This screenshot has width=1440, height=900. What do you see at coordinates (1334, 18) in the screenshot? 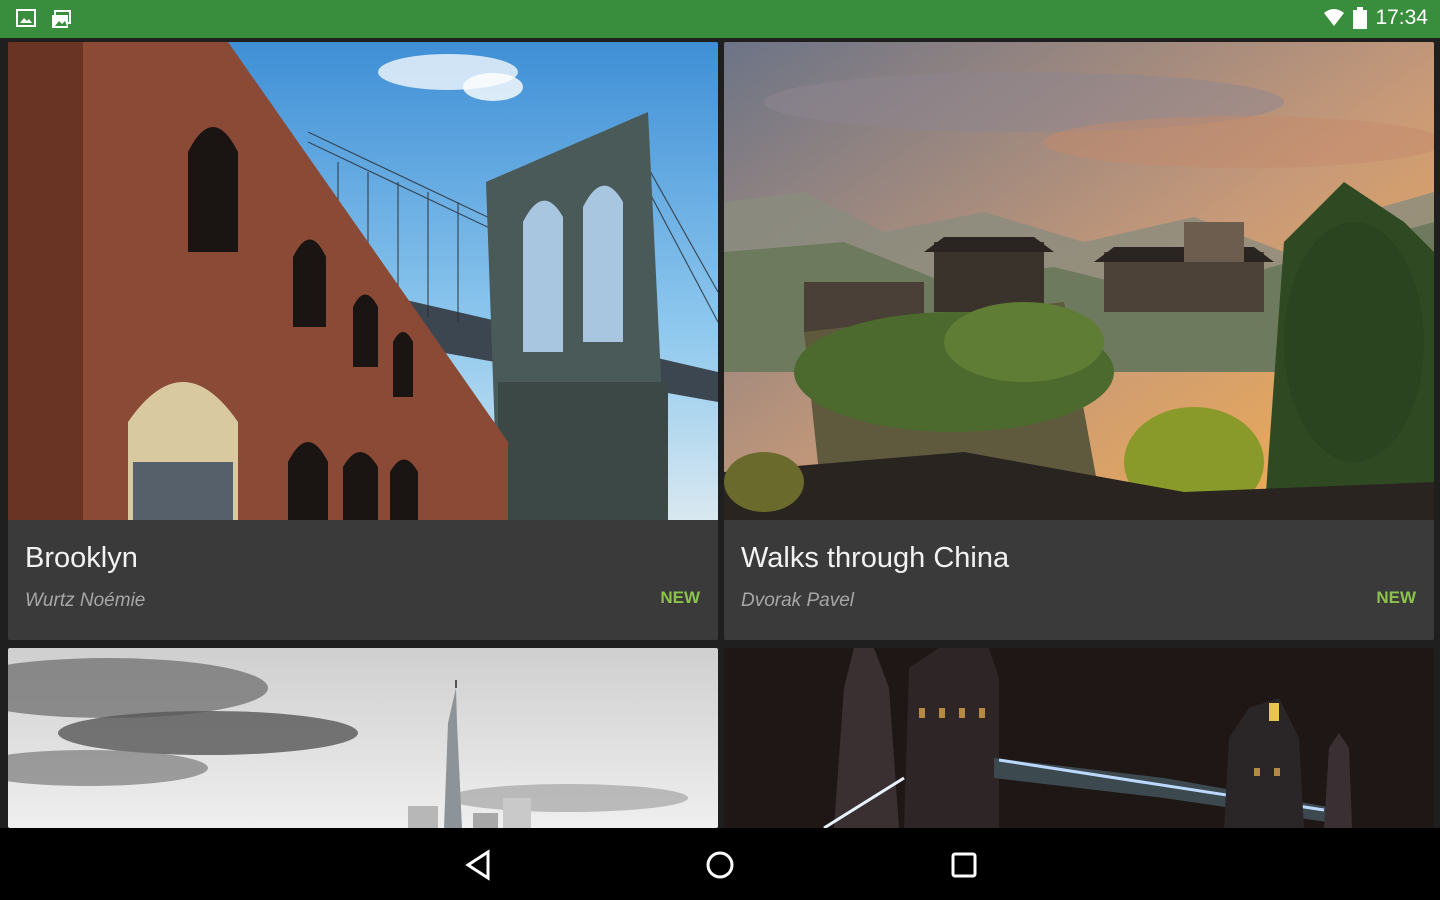
I see `wifi-icon` at bounding box center [1334, 18].